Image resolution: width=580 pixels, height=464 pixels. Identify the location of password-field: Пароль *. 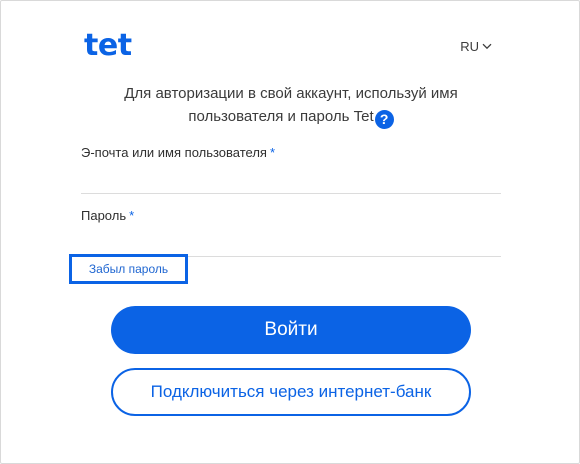
(291, 232).